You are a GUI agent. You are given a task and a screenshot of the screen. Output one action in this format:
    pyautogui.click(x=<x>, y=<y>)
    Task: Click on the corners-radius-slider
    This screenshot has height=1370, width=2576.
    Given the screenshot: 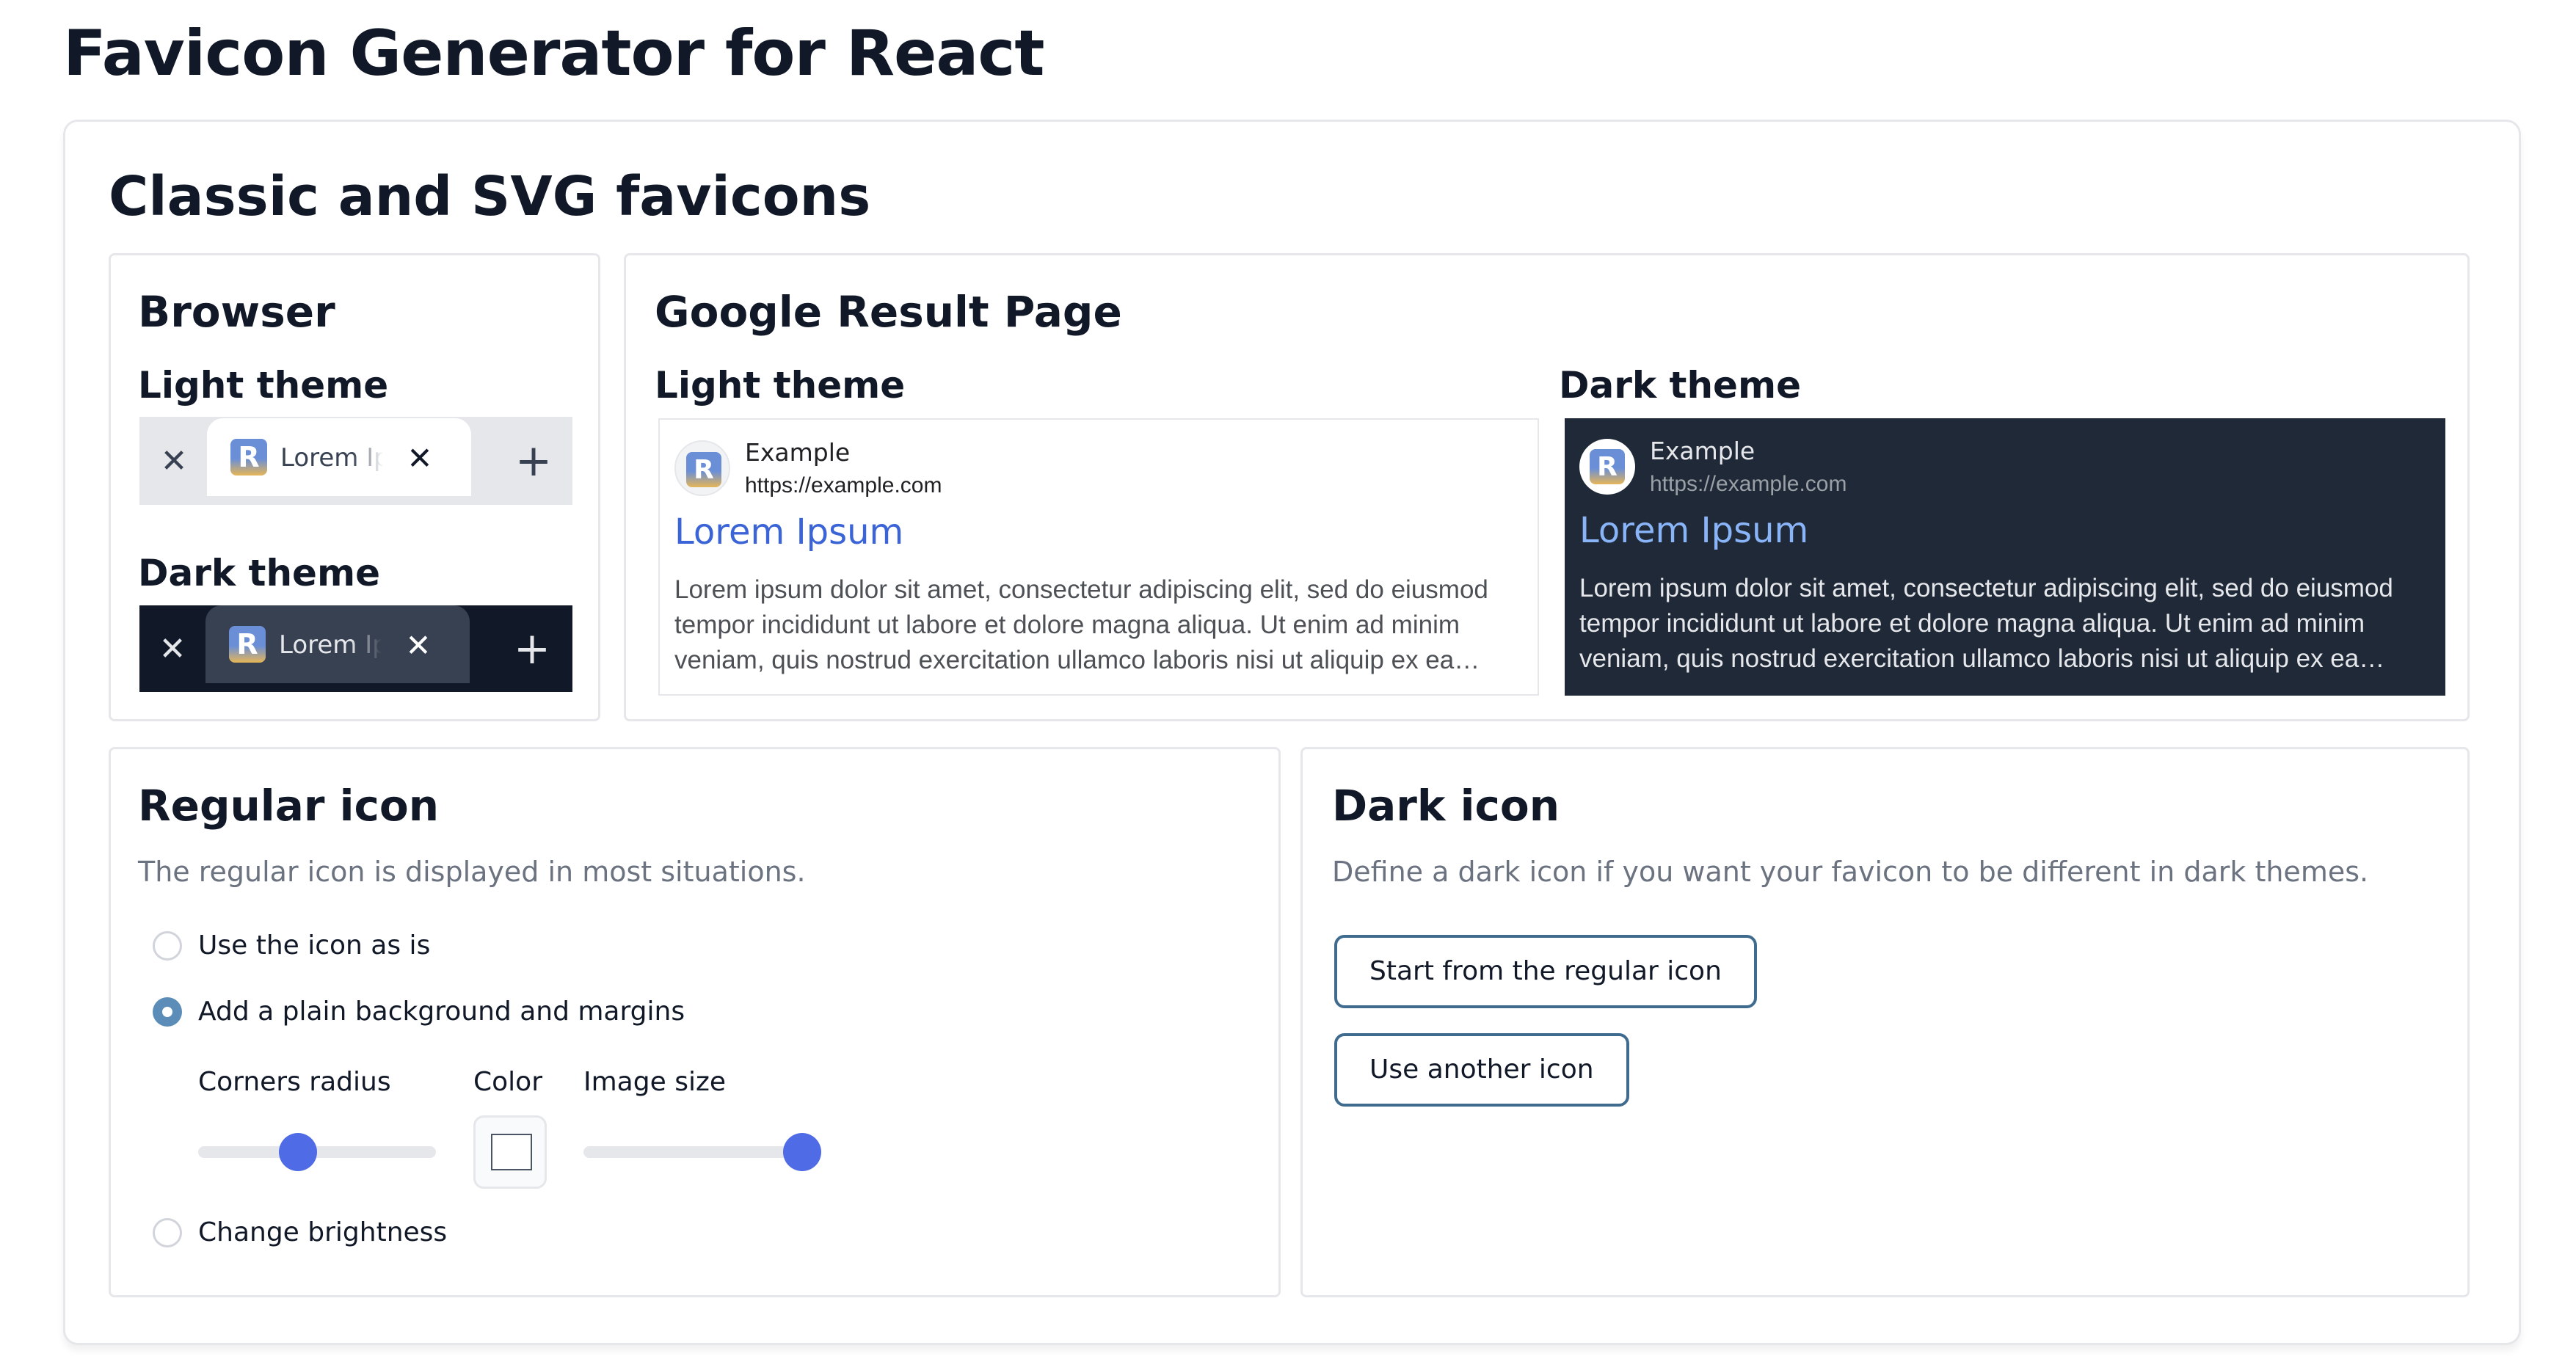 What is the action you would take?
    pyautogui.click(x=317, y=1152)
    